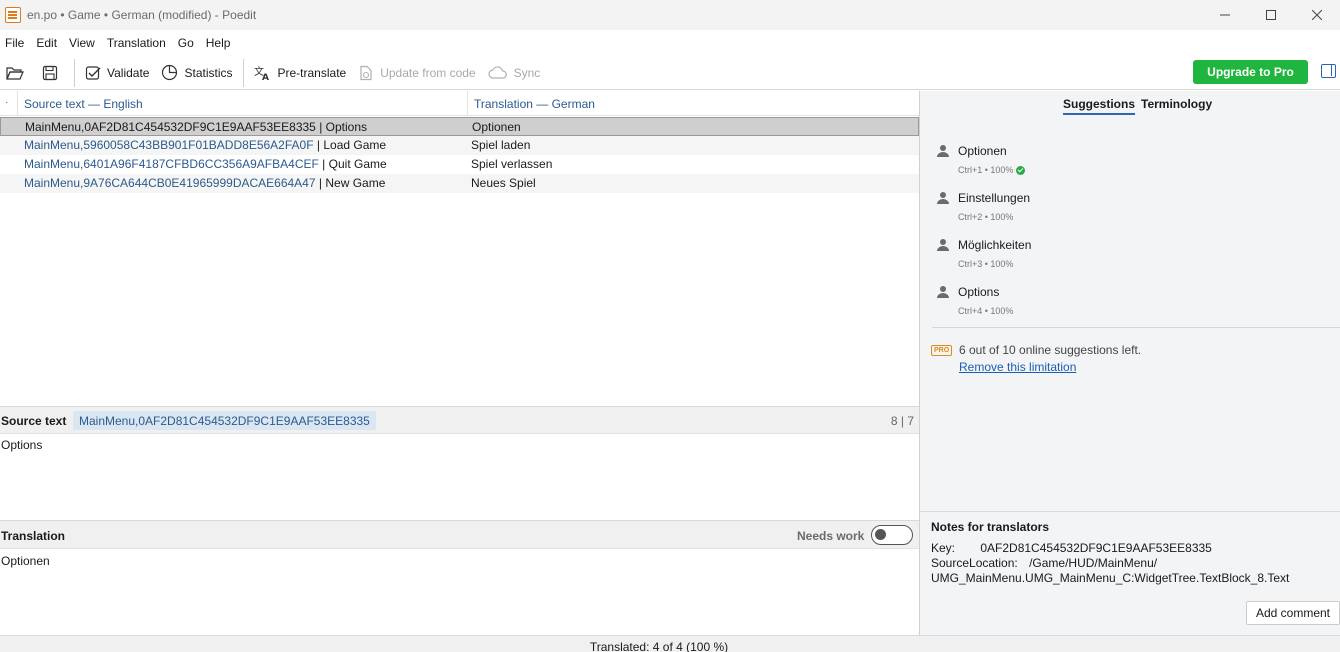  Describe the element at coordinates (659, 646) in the screenshot. I see `translated-status: Translated: 4 of 4 (100 %)` at that location.